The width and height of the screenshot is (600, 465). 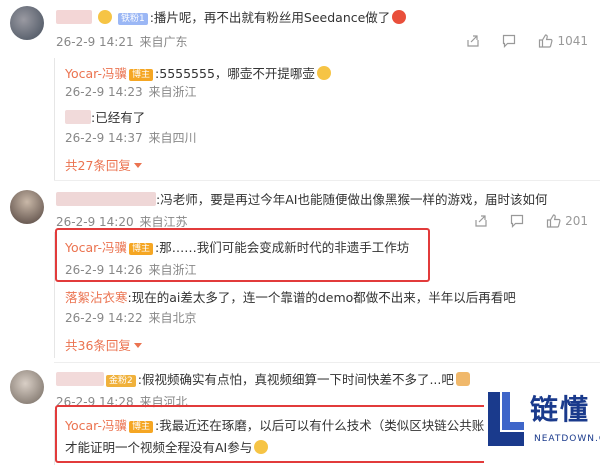 What do you see at coordinates (290, 297) in the screenshot?
I see `reply-text: 落絮沾衣寒:现在的ai差太多了，连一个靠谱的demo都做不出来，半年以后再看吧` at bounding box center [290, 297].